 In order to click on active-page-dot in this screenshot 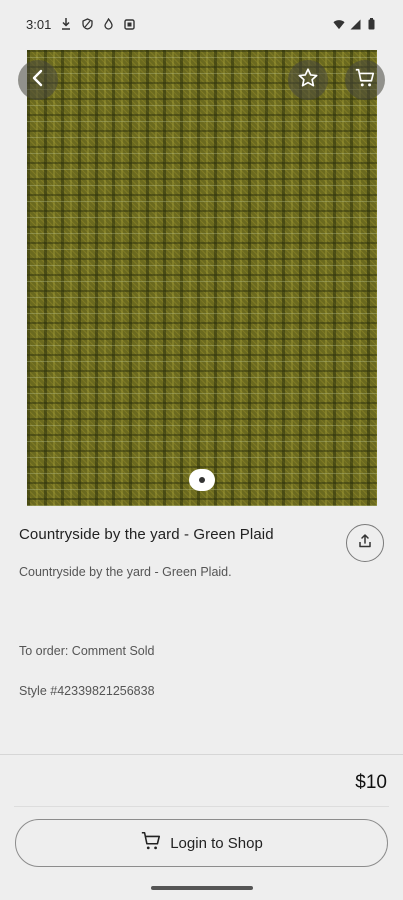, I will do `click(202, 480)`.